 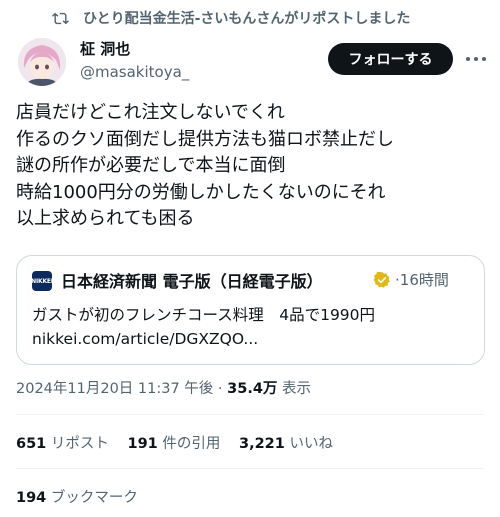 What do you see at coordinates (191, 444) in the screenshot?
I see `quote-label: 件の引用` at bounding box center [191, 444].